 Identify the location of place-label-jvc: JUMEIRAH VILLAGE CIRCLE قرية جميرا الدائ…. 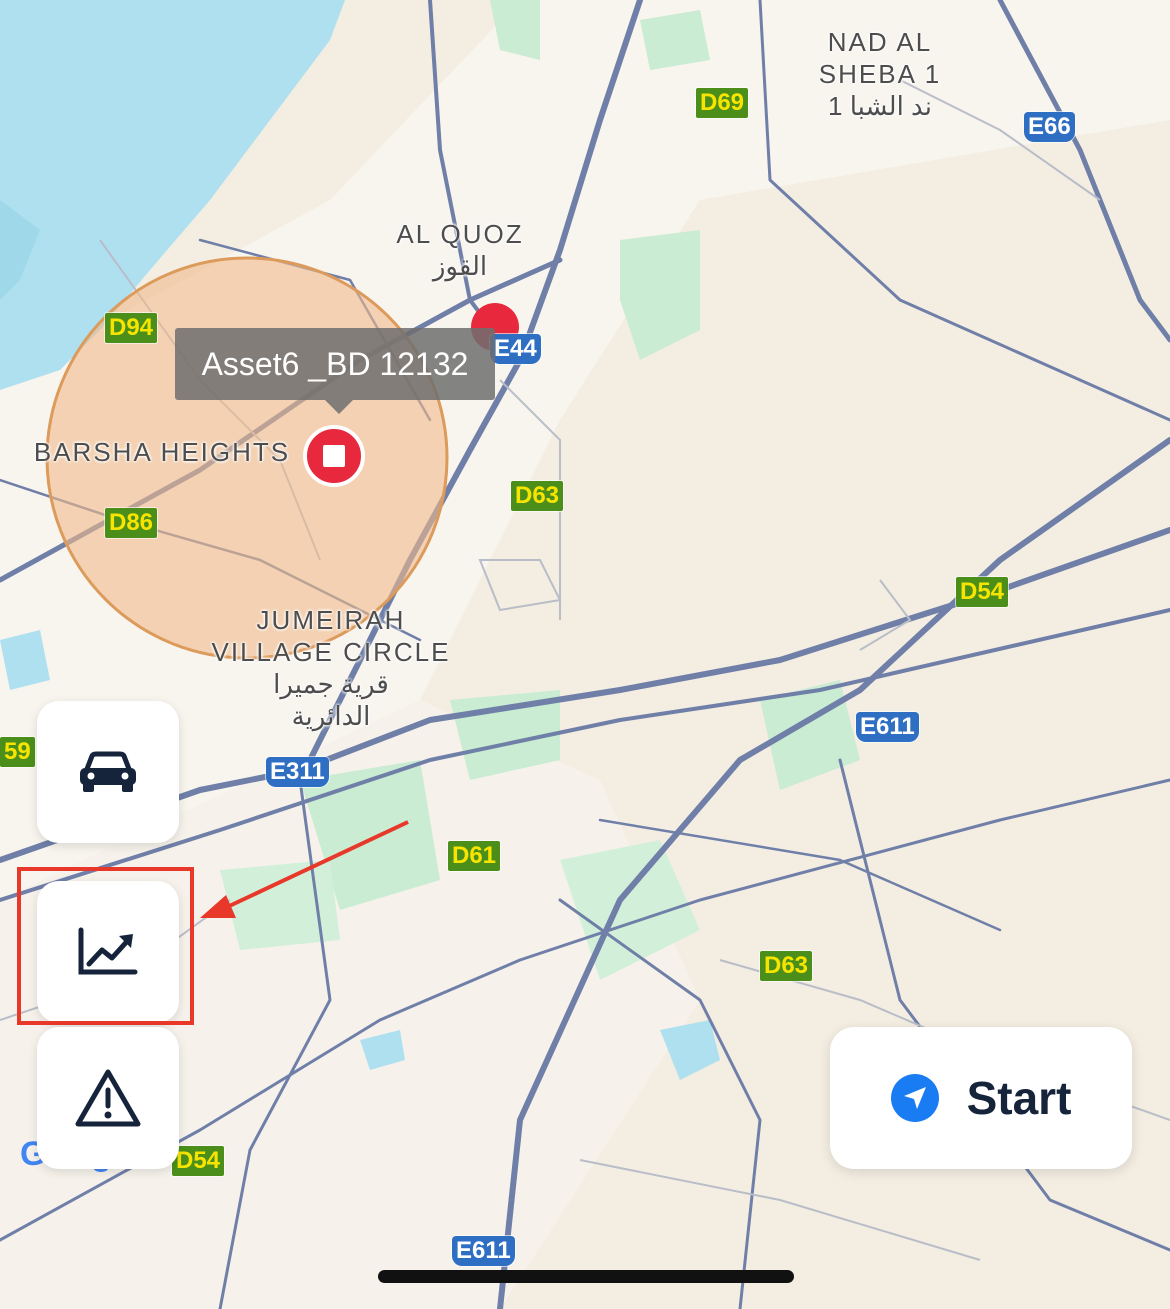
(331, 668).